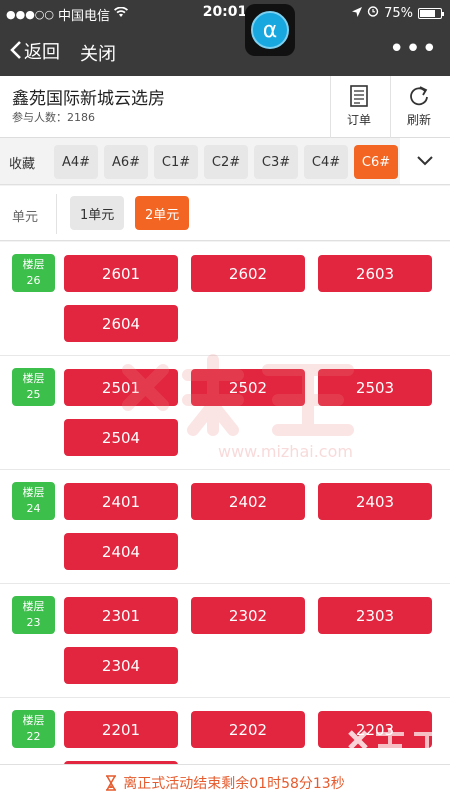  What do you see at coordinates (176, 162) in the screenshot?
I see `tab-building-c1: C1#` at bounding box center [176, 162].